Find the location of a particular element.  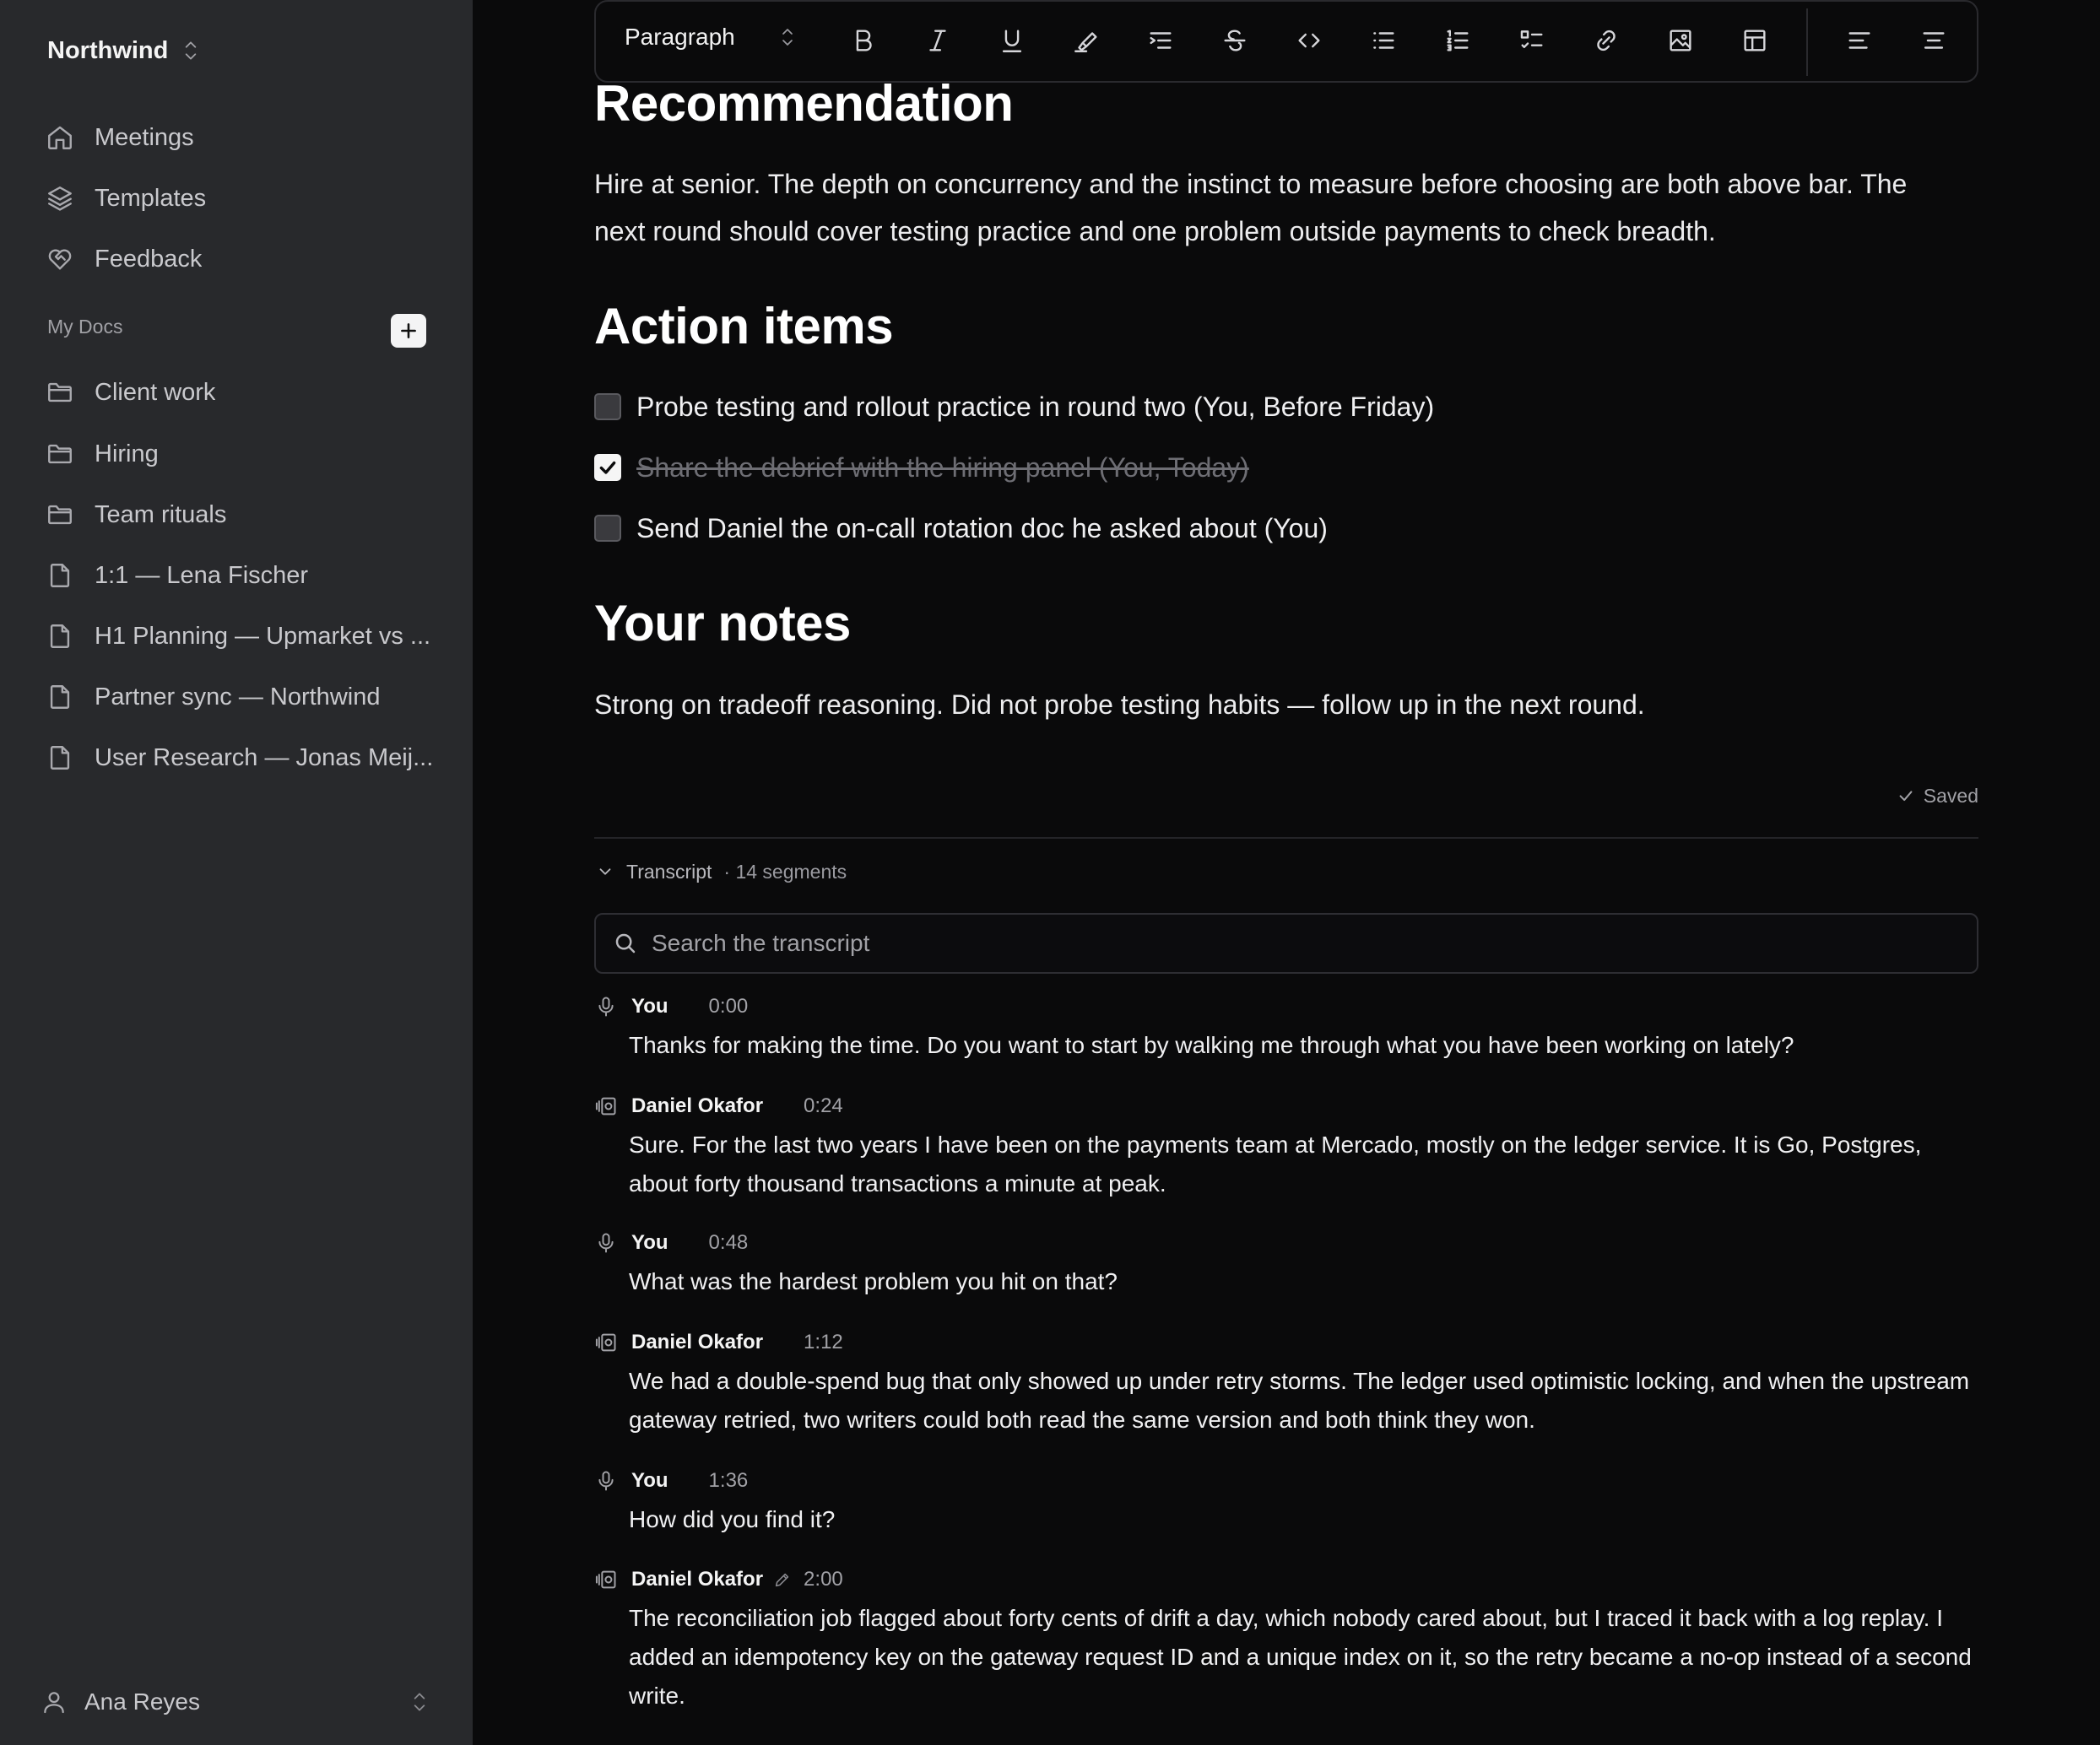

saved-label: Saved is located at coordinates (1950, 795).